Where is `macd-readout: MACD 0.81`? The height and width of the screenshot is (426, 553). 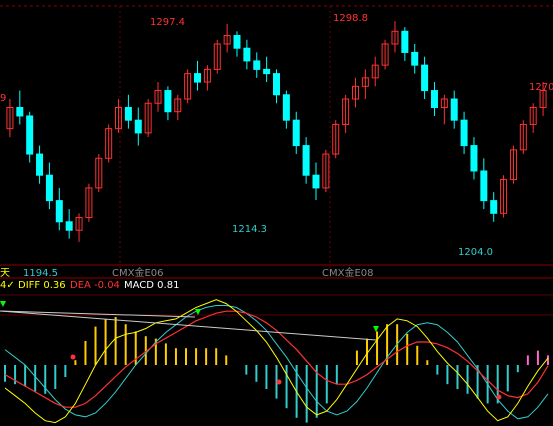
macd-readout: MACD 0.81 is located at coordinates (151, 286).